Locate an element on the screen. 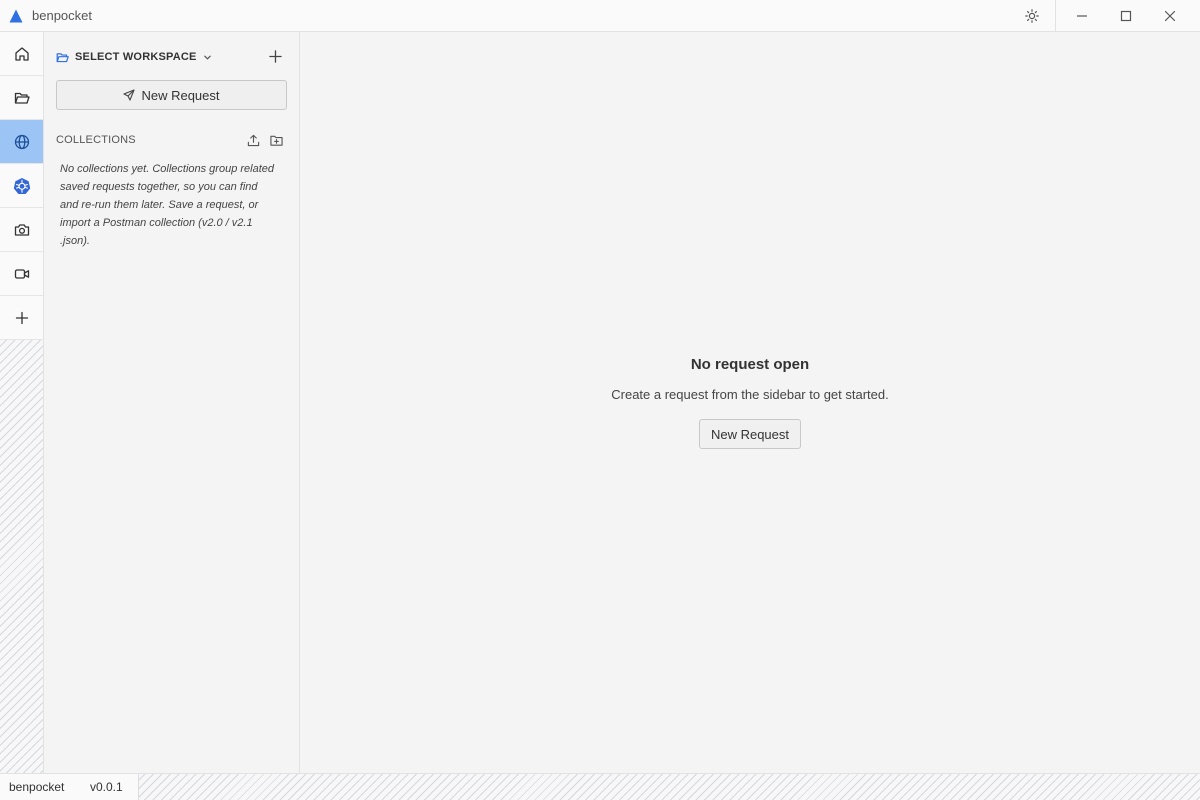 This screenshot has width=1200, height=800. app-logo-icon is located at coordinates (16, 16).